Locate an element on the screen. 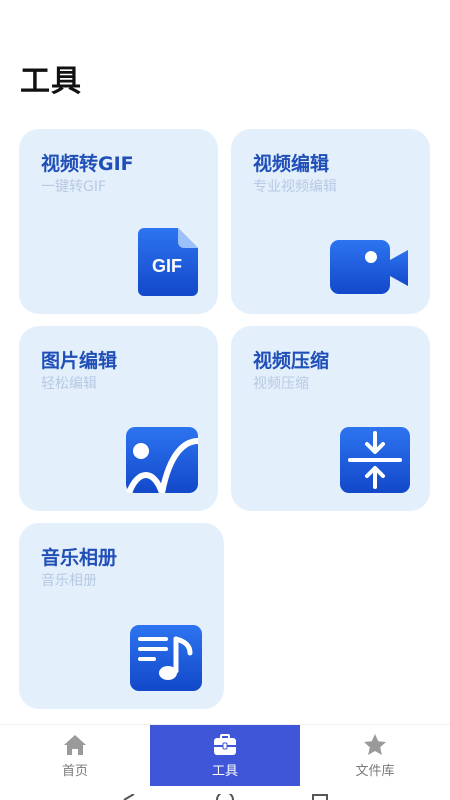 The height and width of the screenshot is (800, 450). bottom-tab-bar: 首页 工具 文件库 is located at coordinates (225, 755).